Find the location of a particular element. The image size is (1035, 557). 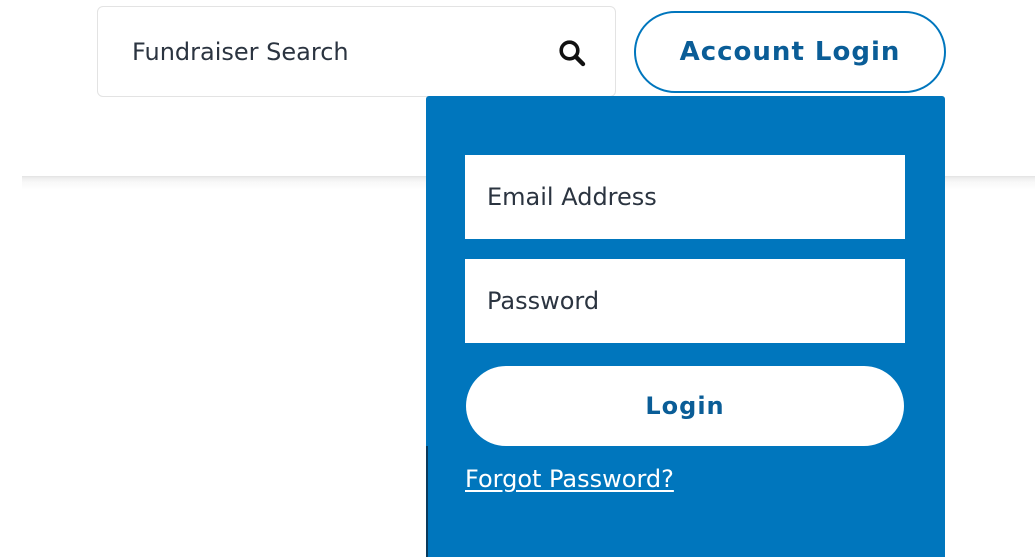

login-button: Login is located at coordinates (685, 406).